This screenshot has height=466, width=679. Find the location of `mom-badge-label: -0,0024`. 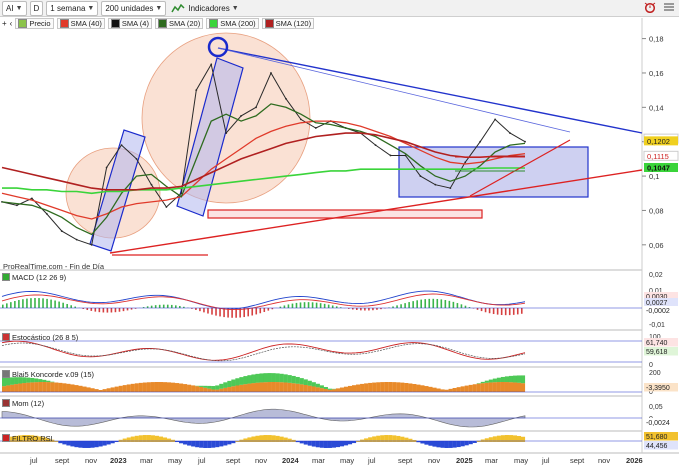

mom-badge-label: -0,0024 is located at coordinates (658, 423).